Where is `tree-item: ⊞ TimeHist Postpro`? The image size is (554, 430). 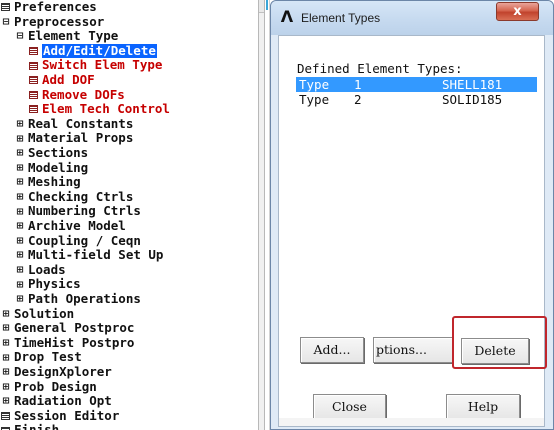 tree-item: ⊞ TimeHist Postpro is located at coordinates (68, 342).